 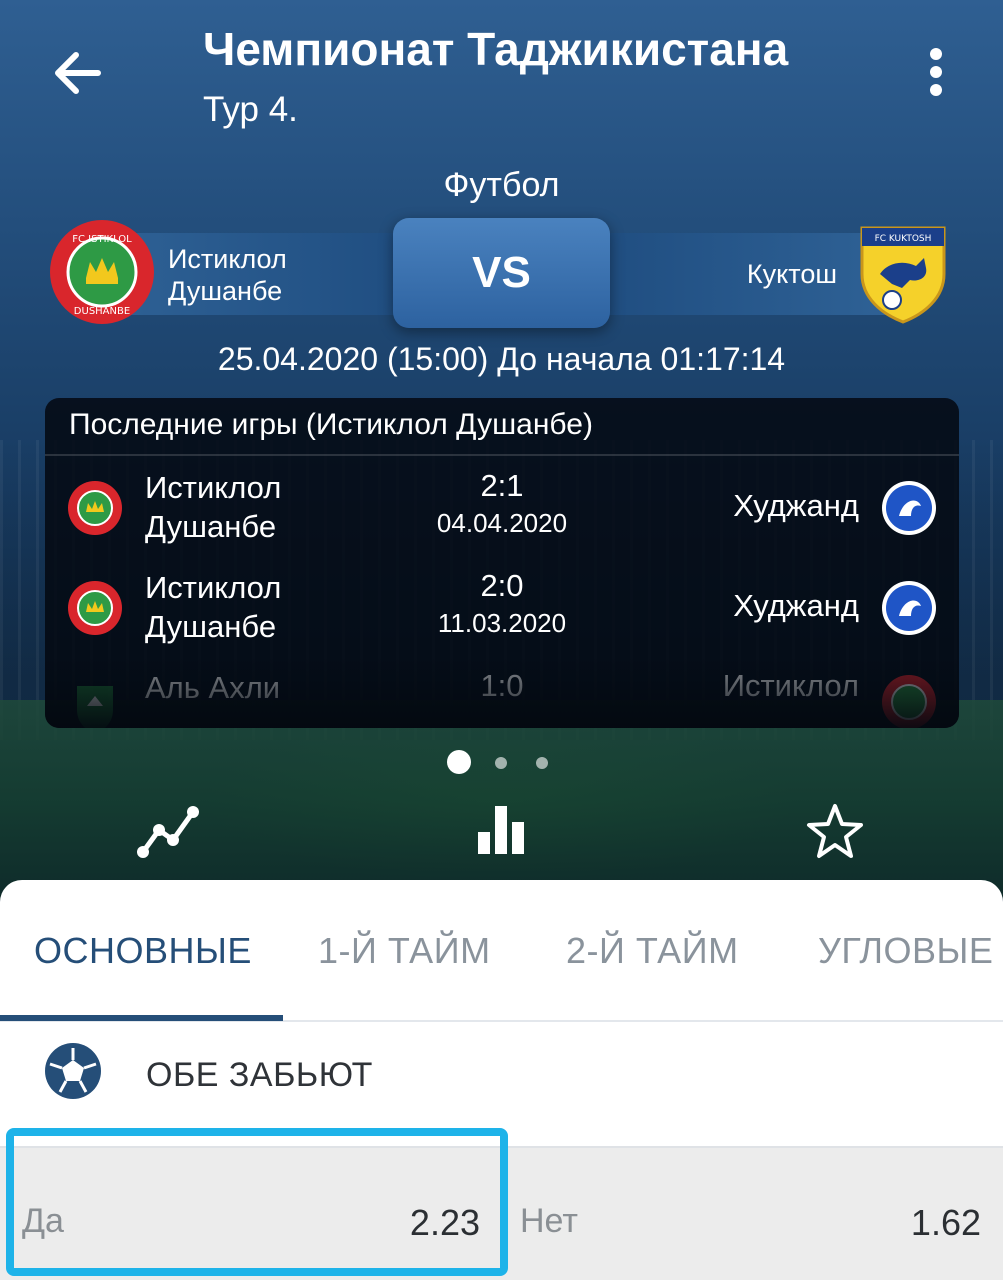 I want to click on match-datetime: 25.04.2020 (15:00) До начала 01:17:14, so click(x=501, y=359).